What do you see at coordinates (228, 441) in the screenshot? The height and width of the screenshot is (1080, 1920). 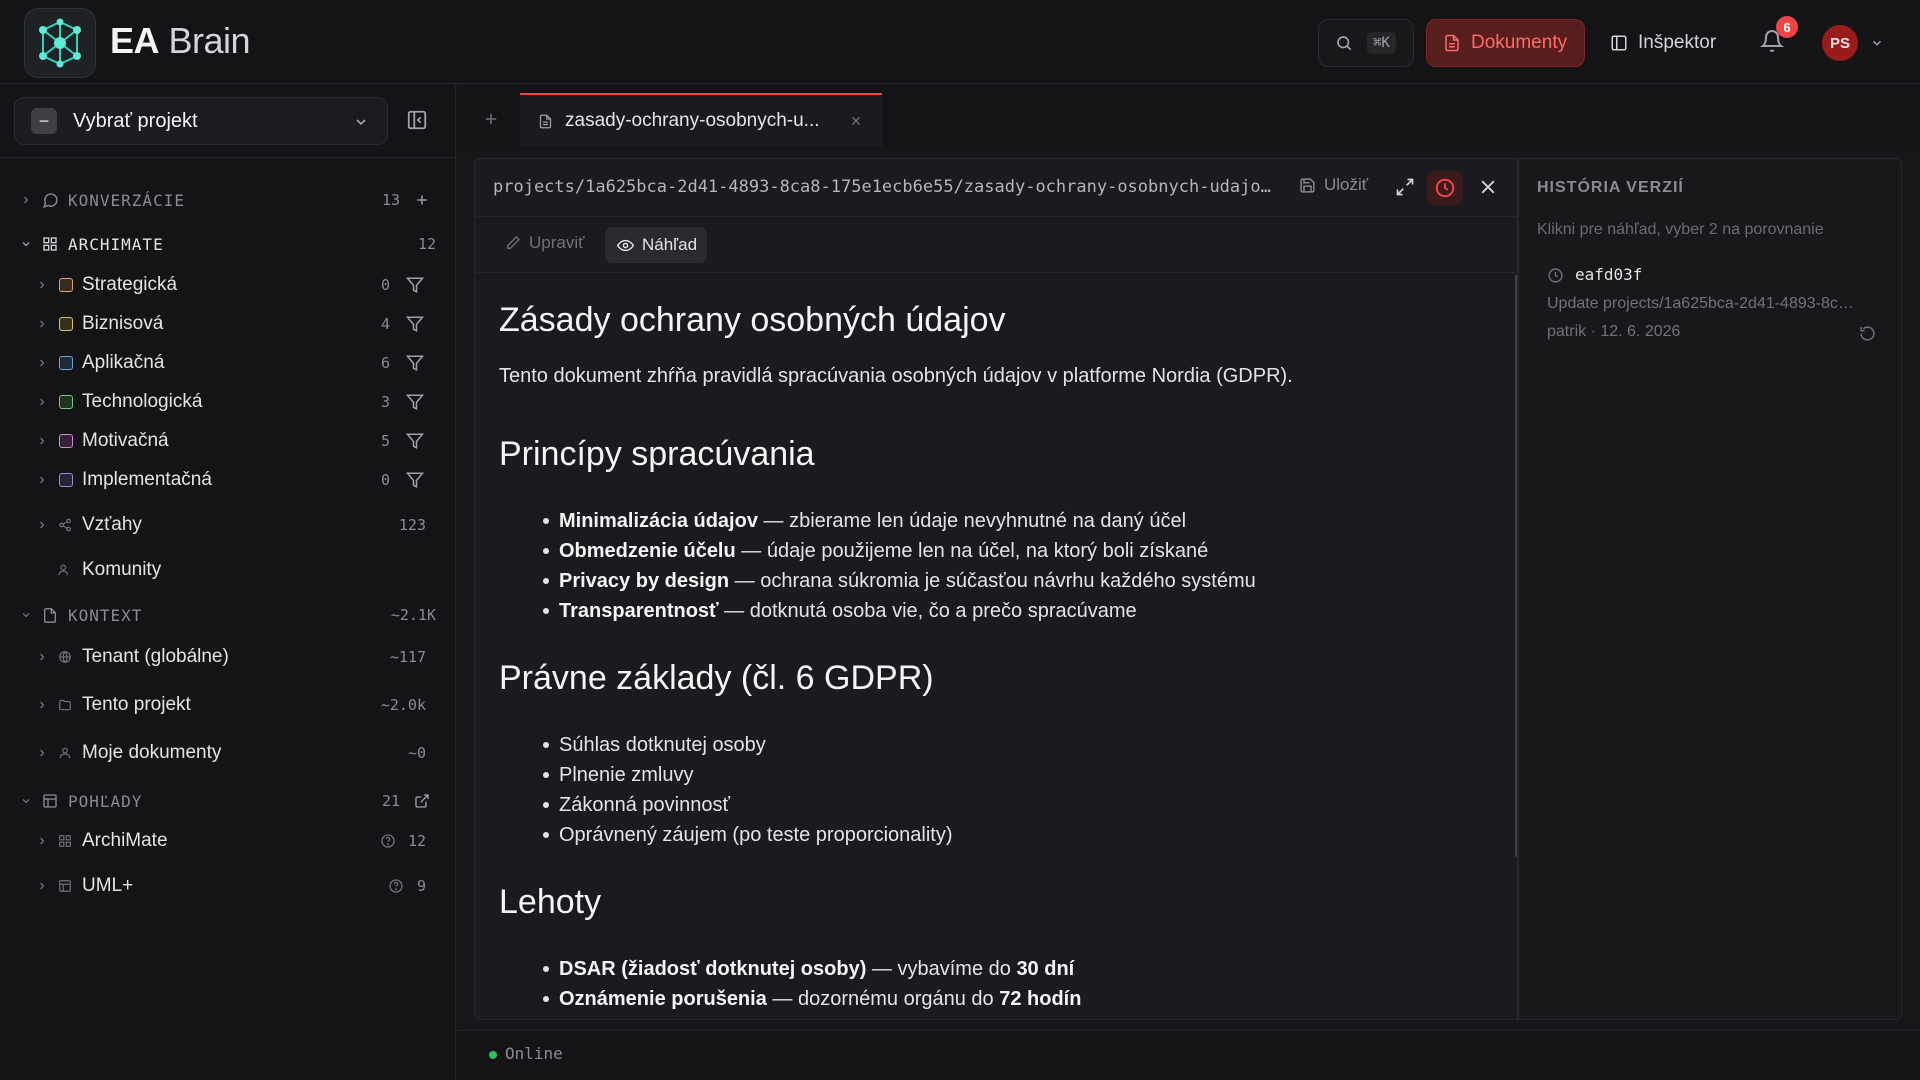 I see `layer-item-motivation: Motivačná 5` at bounding box center [228, 441].